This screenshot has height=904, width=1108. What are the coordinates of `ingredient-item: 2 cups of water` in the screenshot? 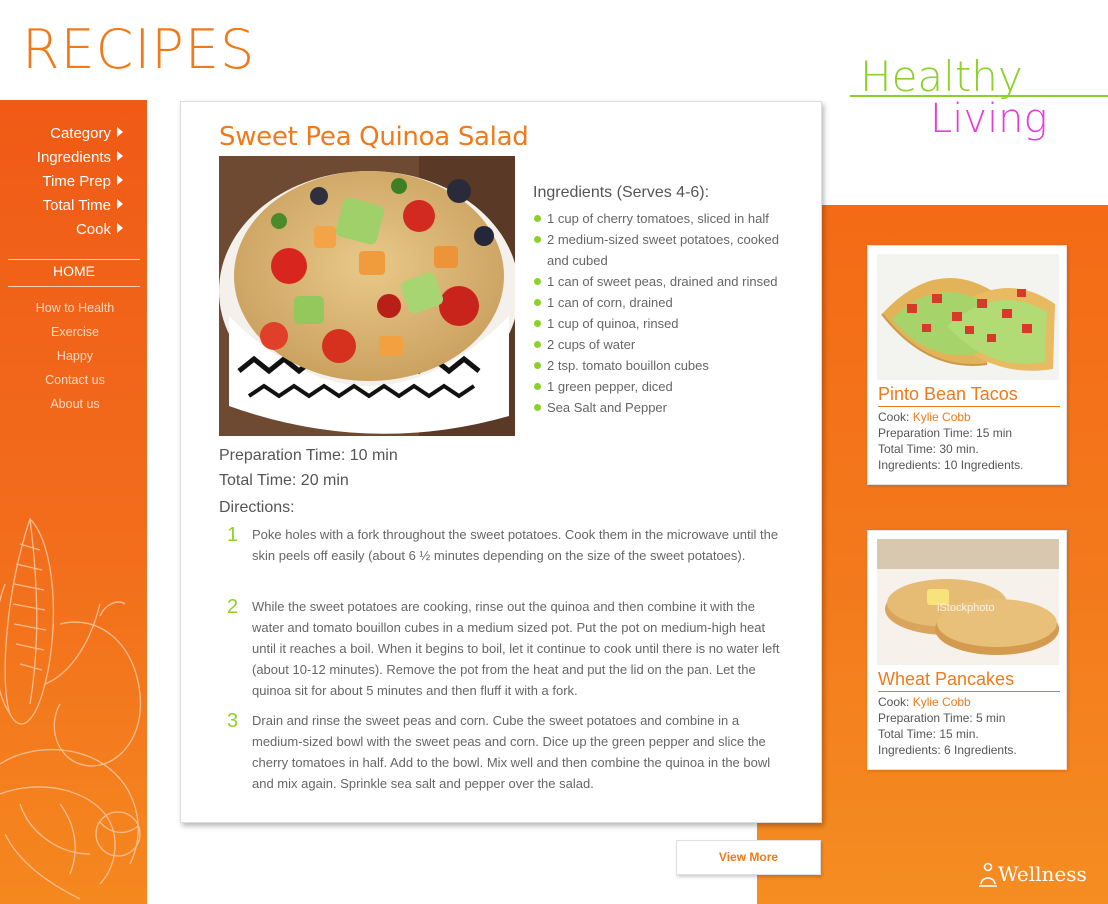 It's located at (664, 344).